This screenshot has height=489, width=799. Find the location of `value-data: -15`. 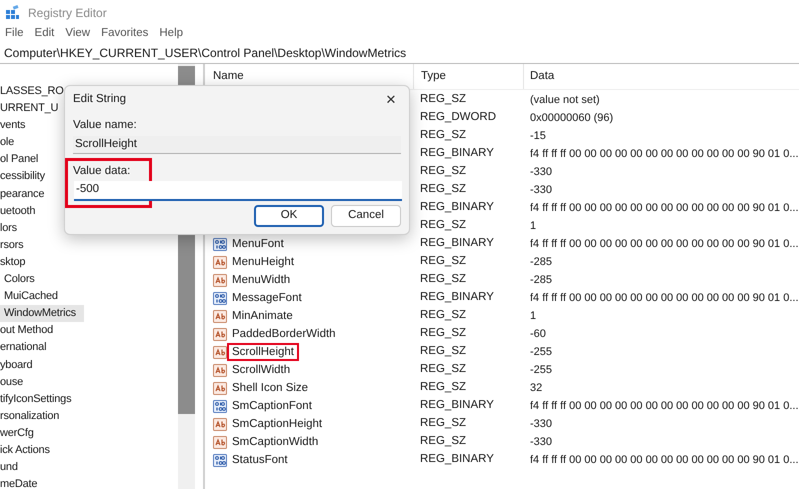

value-data: -15 is located at coordinates (537, 136).